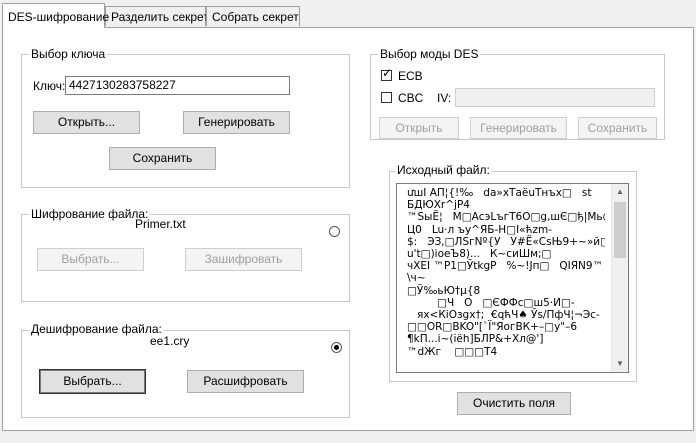 Image resolution: width=696 pixels, height=443 pixels. I want to click on iv-label: IV:, so click(444, 98).